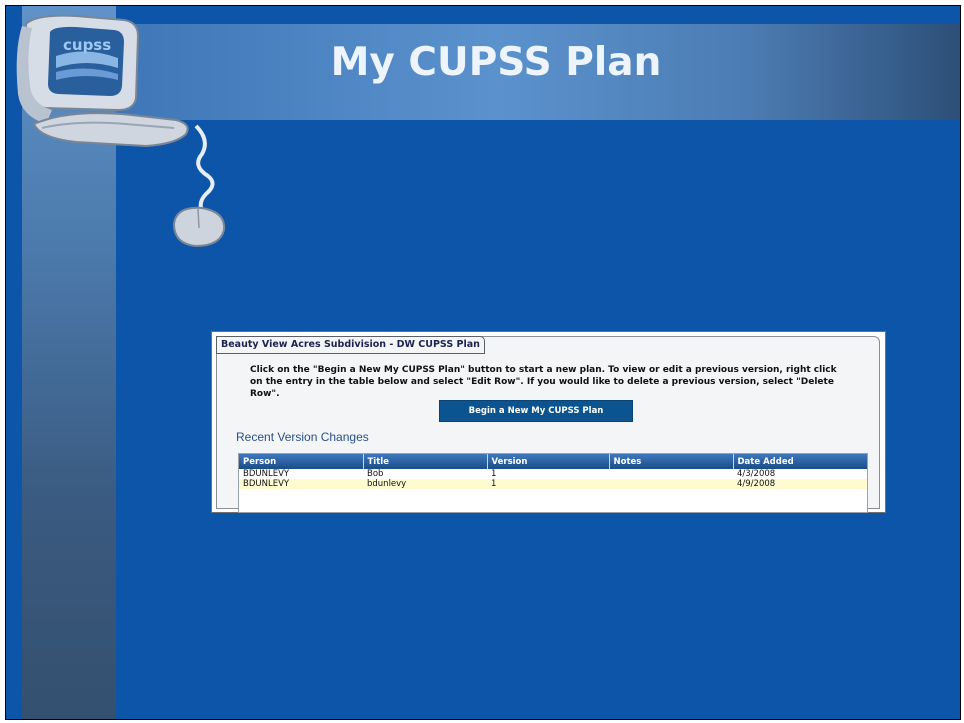 The image size is (964, 723). What do you see at coordinates (301, 461) in the screenshot?
I see `column-header-person: Person` at bounding box center [301, 461].